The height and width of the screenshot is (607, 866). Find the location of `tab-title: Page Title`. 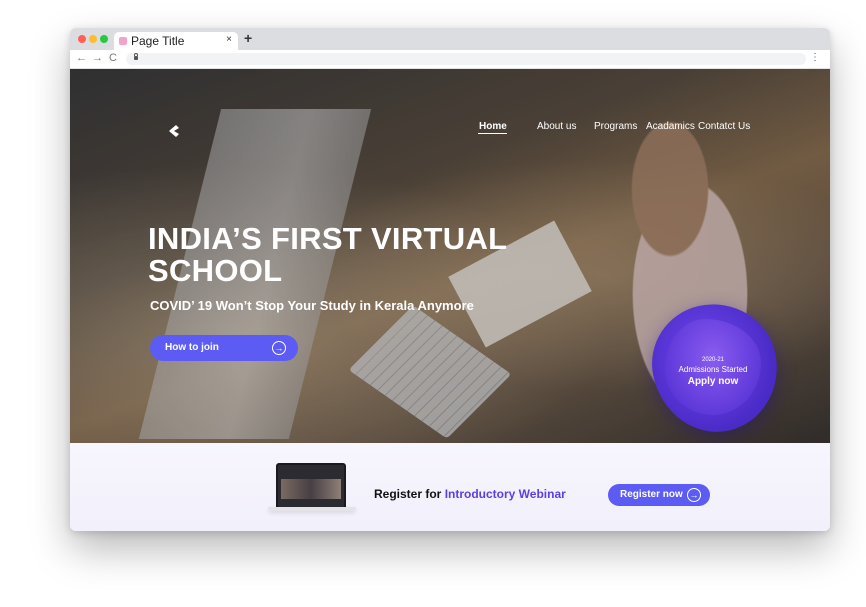

tab-title: Page Title is located at coordinates (158, 41).